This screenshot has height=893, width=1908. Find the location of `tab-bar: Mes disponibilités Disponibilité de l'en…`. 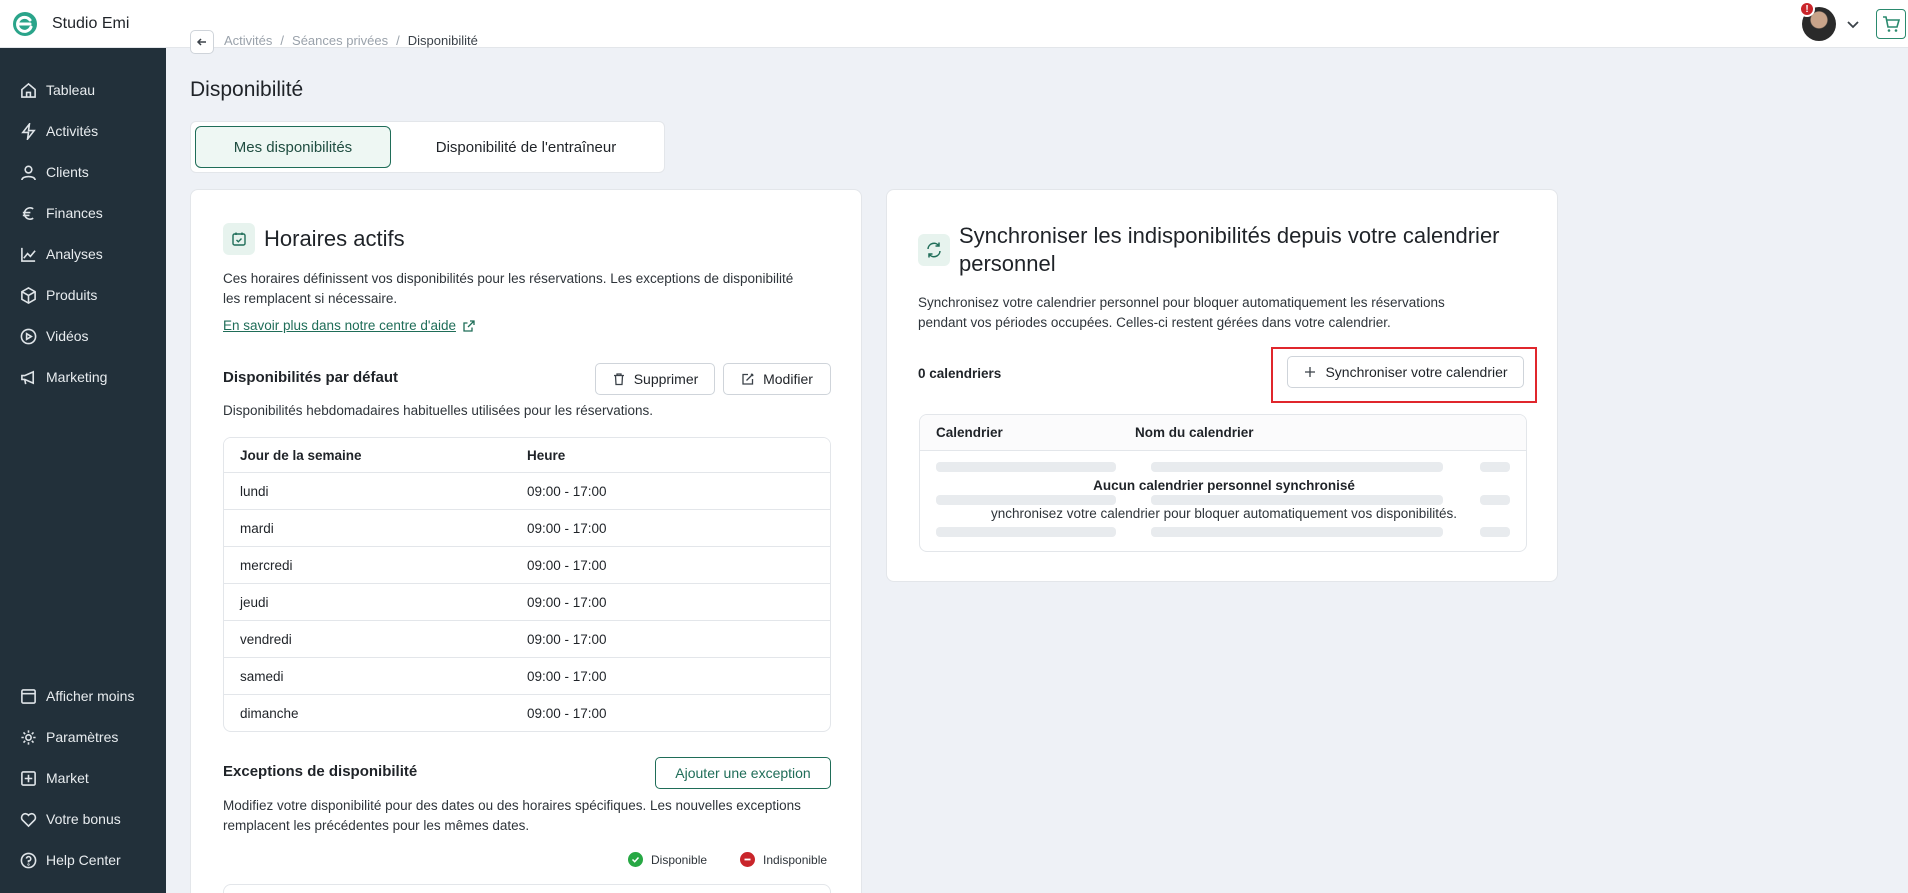

tab-bar: Mes disponibilités Disponibilité de l'en… is located at coordinates (427, 147).